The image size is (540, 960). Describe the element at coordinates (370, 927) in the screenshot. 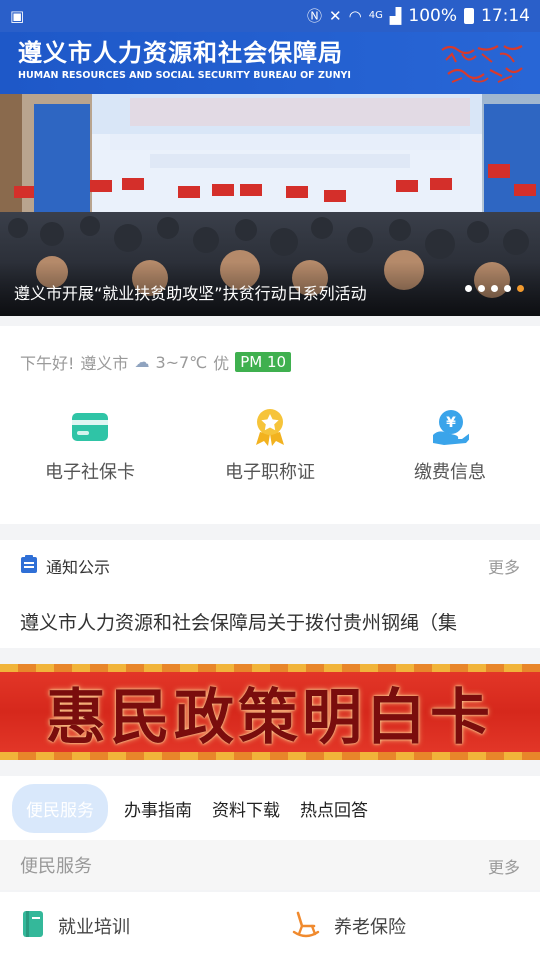

I see `service-label: 养老保险` at that location.